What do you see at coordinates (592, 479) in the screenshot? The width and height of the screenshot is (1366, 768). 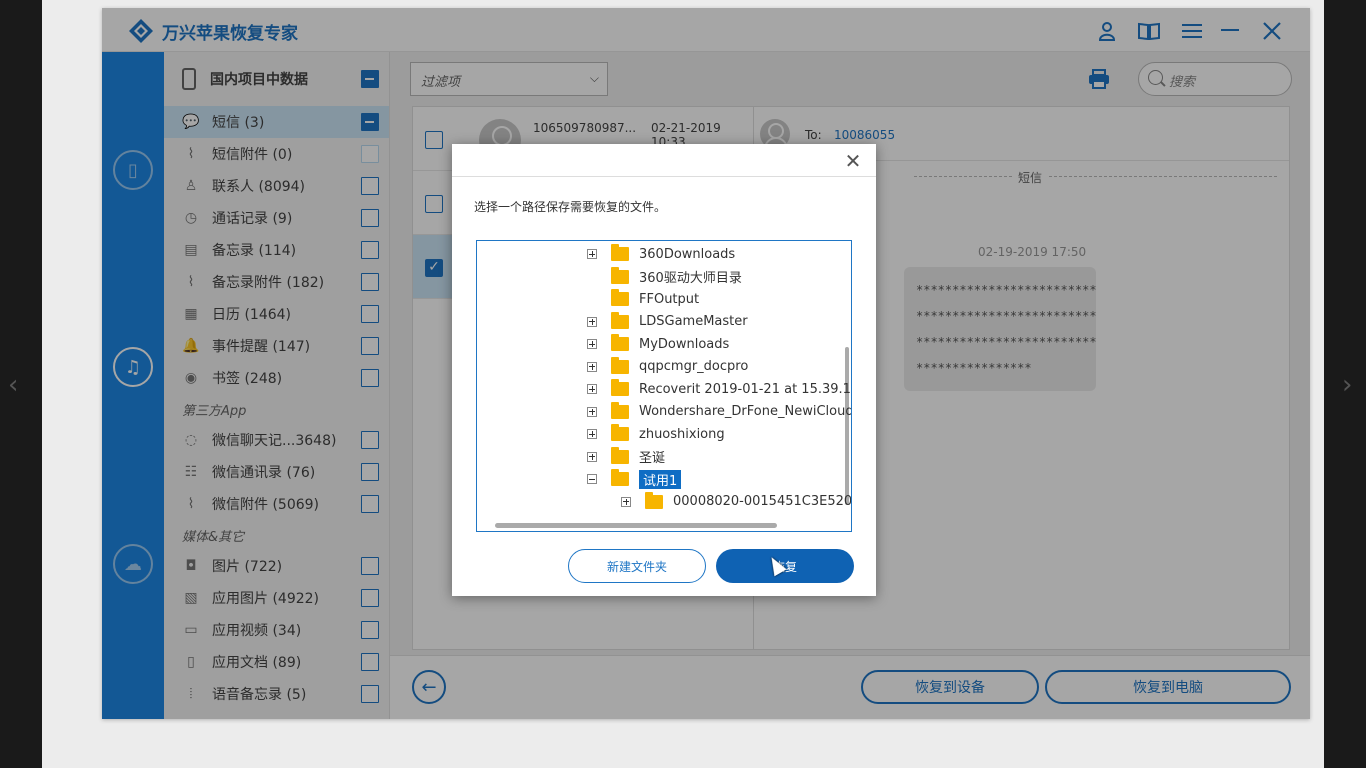 I see `collapse-icon` at bounding box center [592, 479].